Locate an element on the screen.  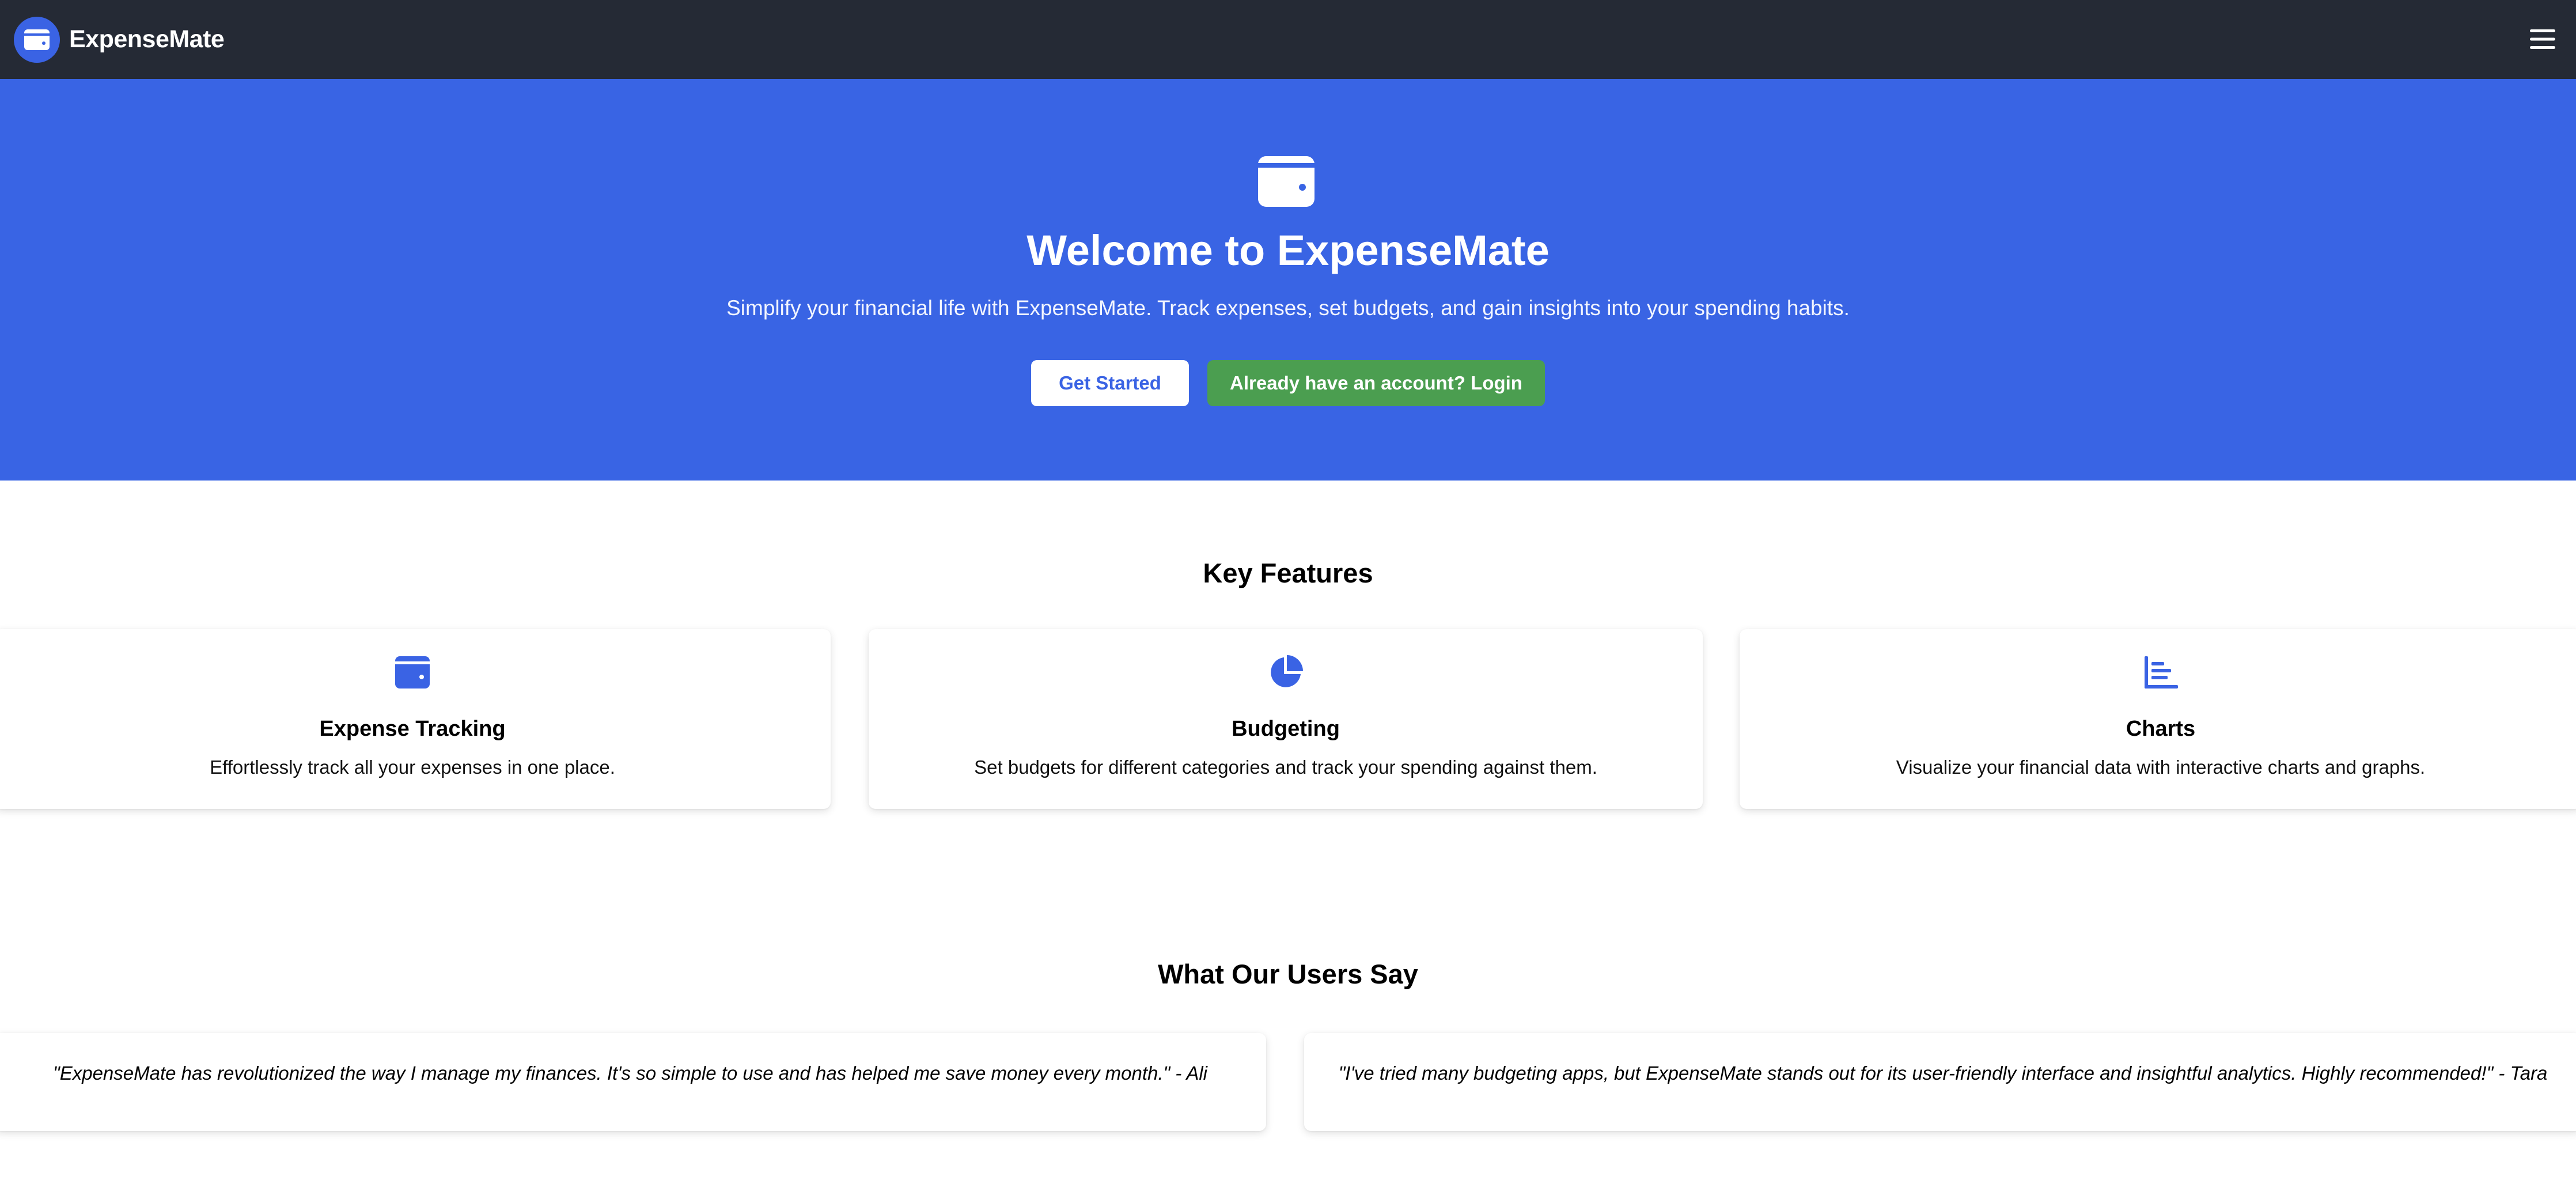
features-title: Key Features is located at coordinates (1288, 573).